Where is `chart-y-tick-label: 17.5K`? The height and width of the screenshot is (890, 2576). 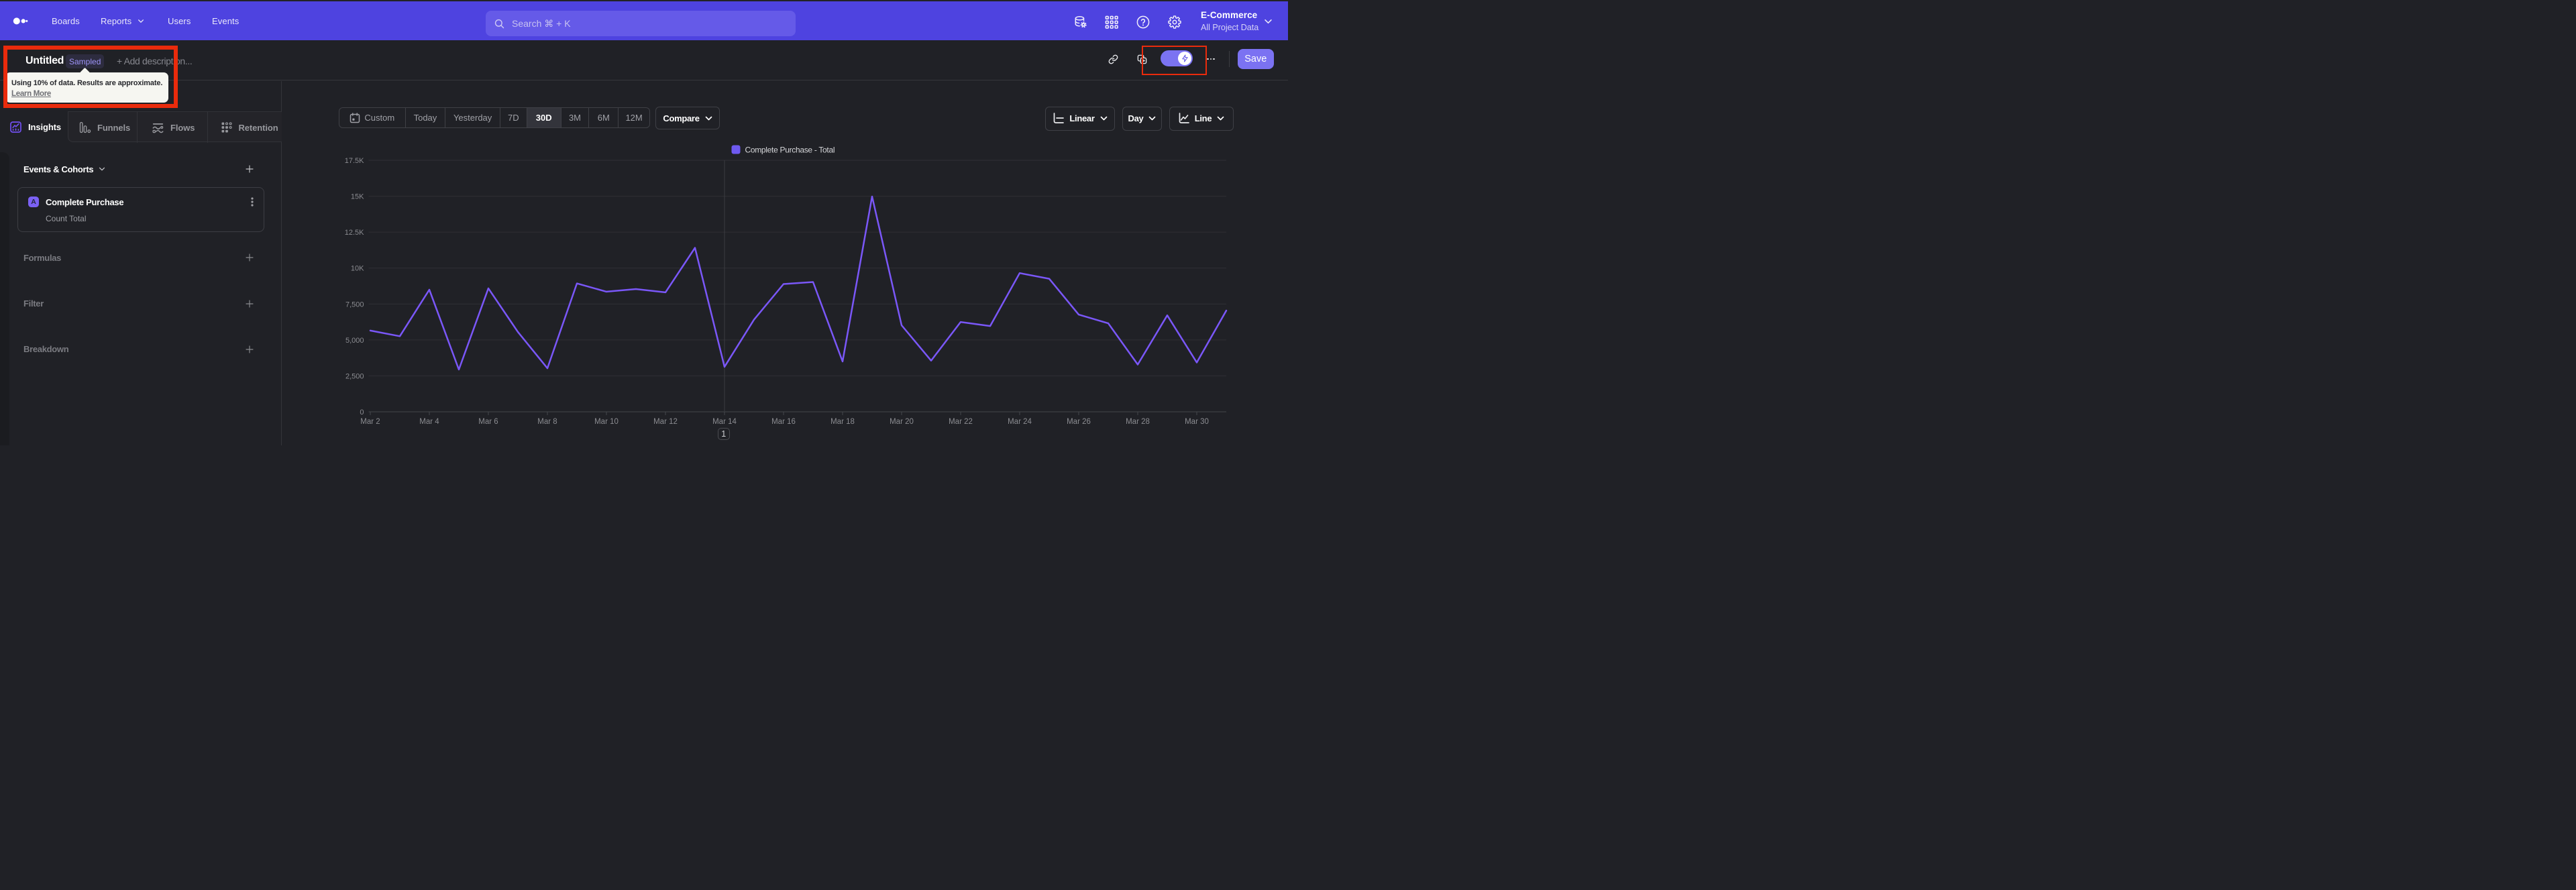 chart-y-tick-label: 17.5K is located at coordinates (354, 161).